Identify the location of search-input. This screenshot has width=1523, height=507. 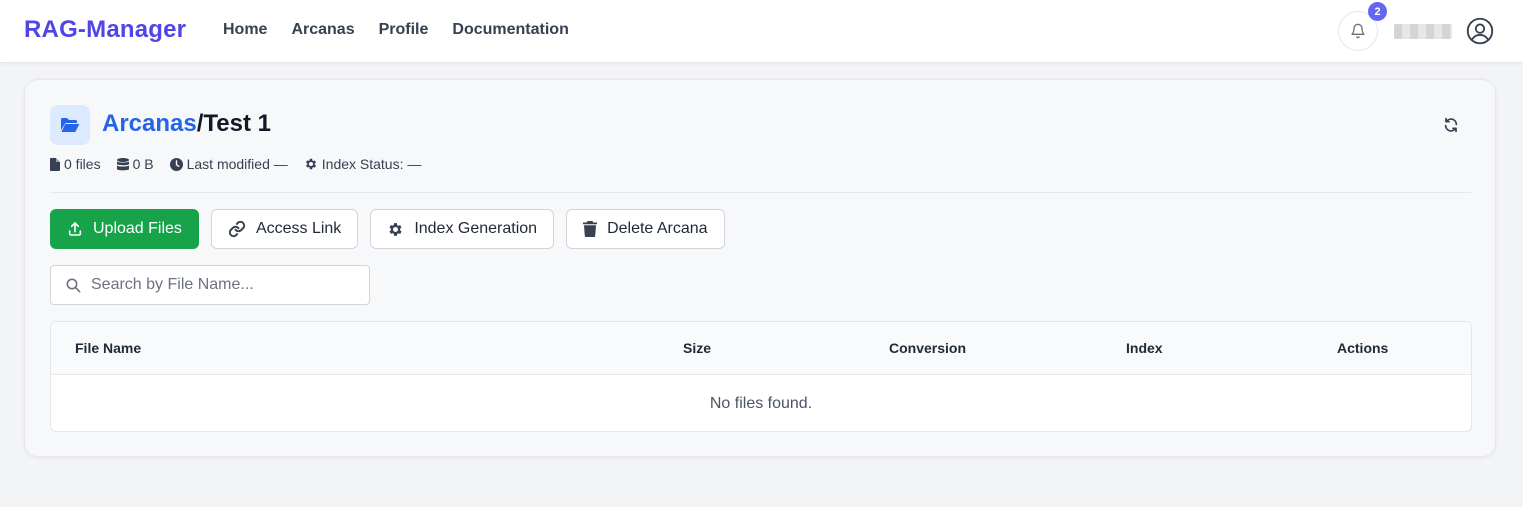
(221, 285).